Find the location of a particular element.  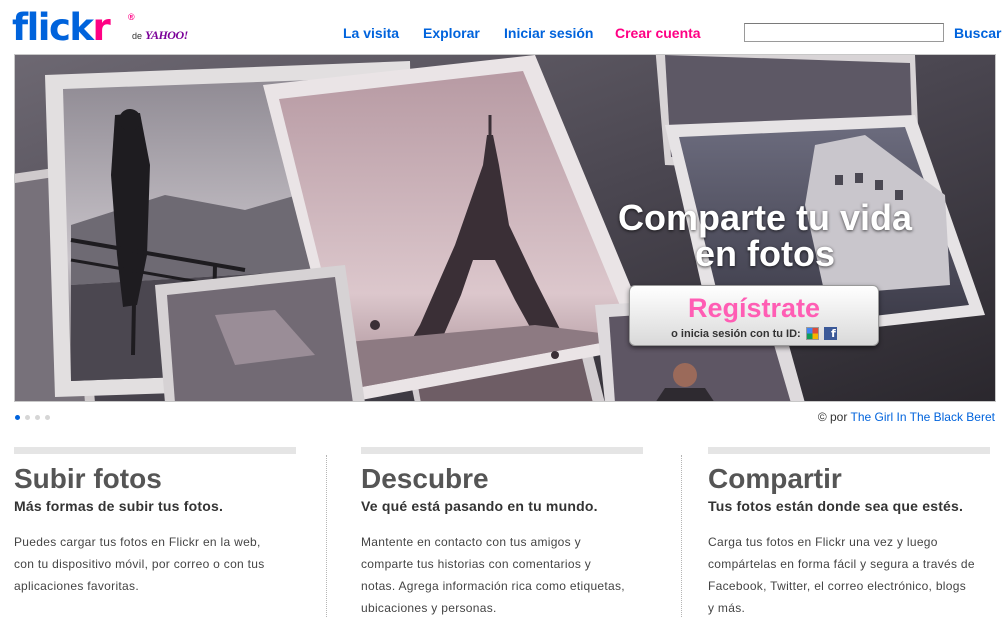

signin-with-id: o inicia sesión con tu ID: f is located at coordinates (754, 333).